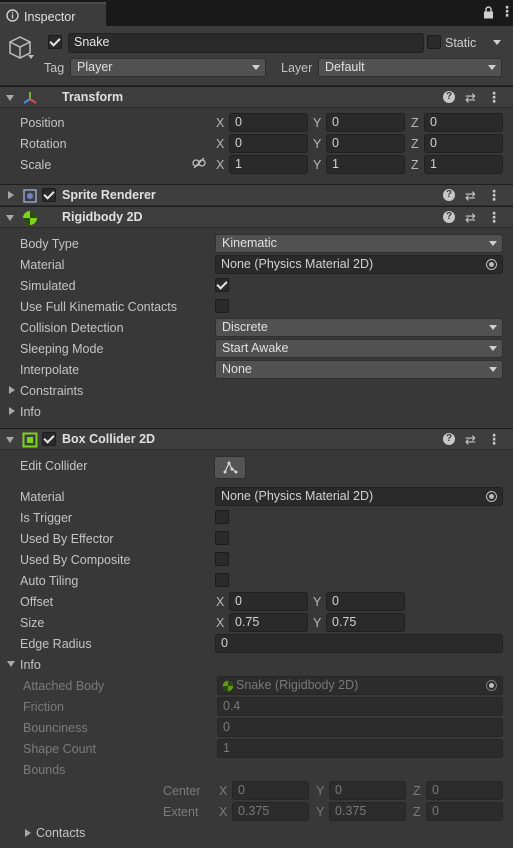 Image resolution: width=513 pixels, height=848 pixels. I want to click on position-label: Position, so click(42, 123).